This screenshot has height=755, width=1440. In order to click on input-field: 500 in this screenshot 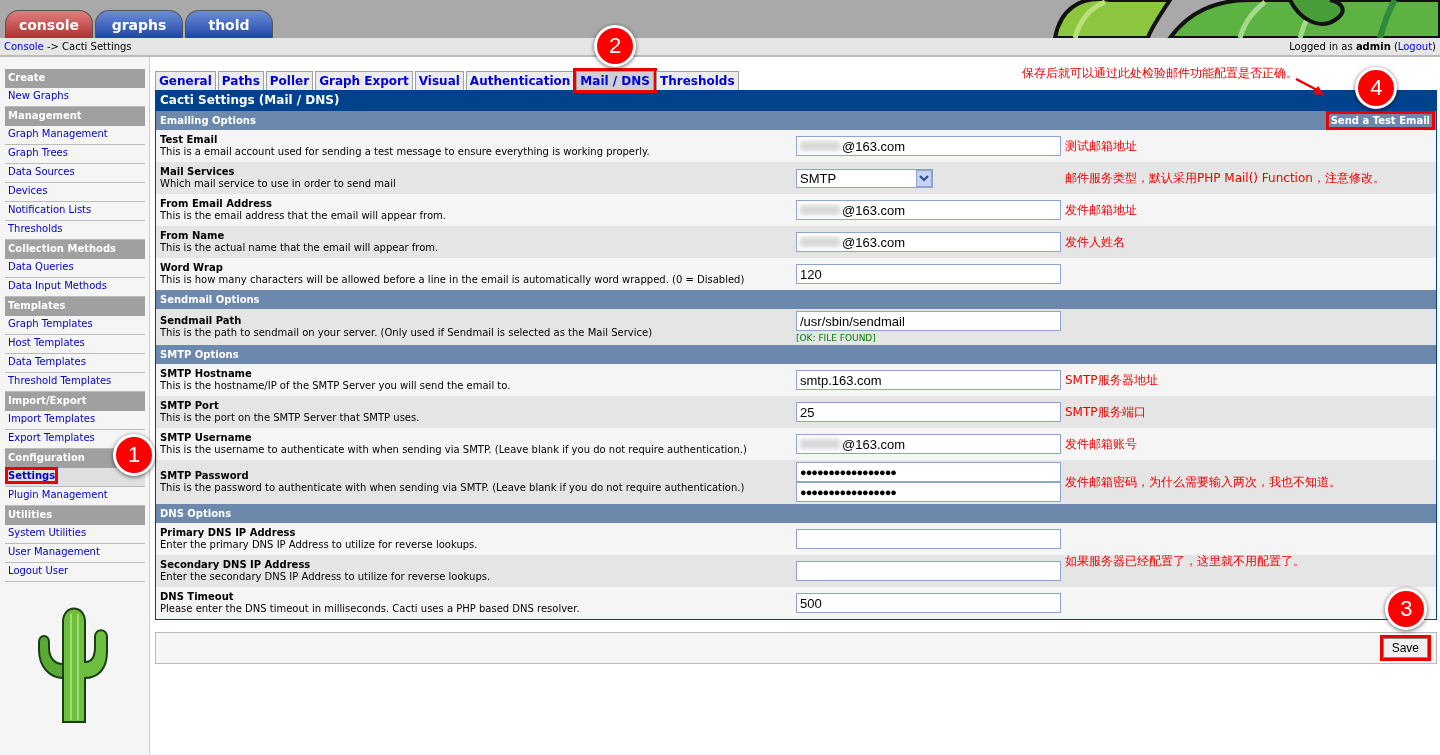, I will do `click(928, 603)`.